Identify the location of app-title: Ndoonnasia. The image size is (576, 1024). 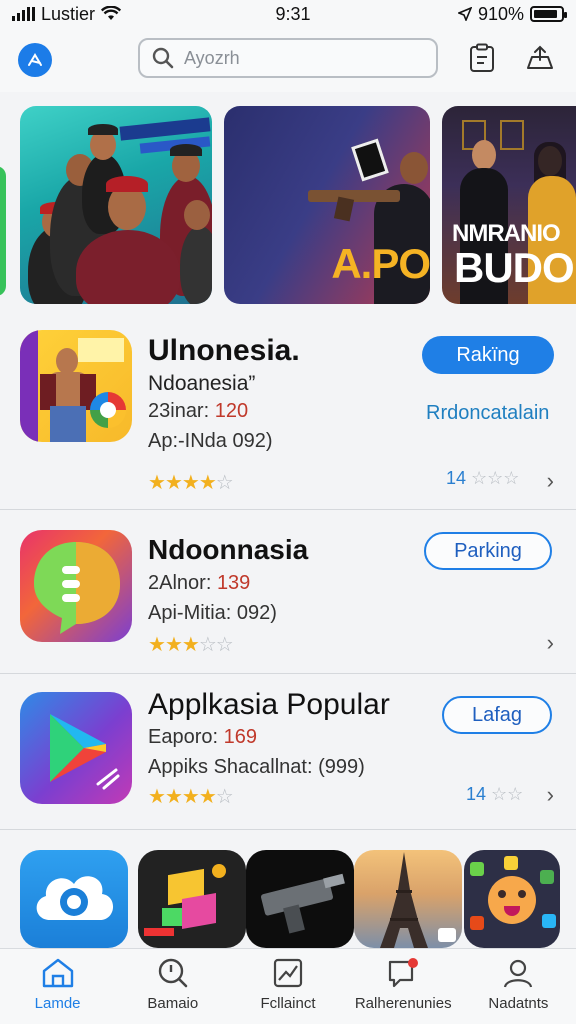
(228, 549).